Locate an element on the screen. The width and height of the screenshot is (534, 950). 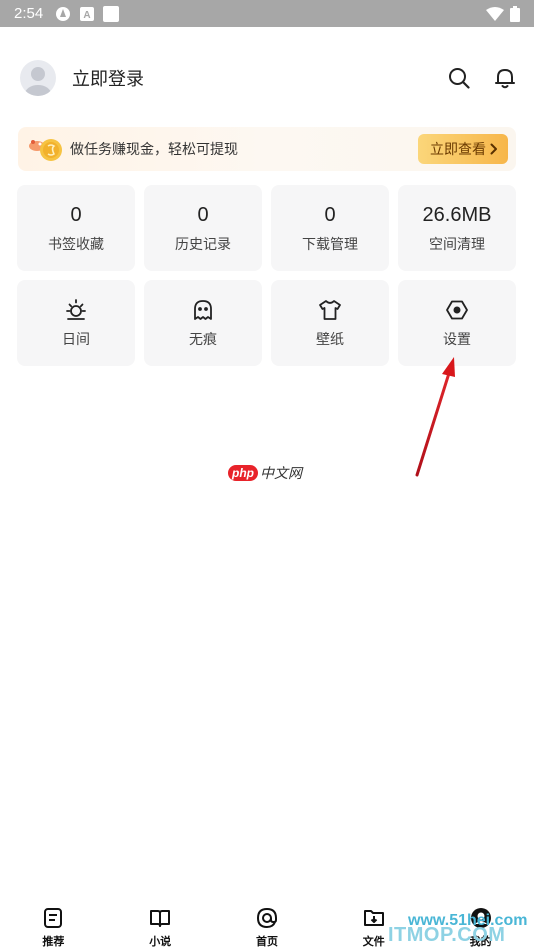
battery-icon is located at coordinates (515, 13).